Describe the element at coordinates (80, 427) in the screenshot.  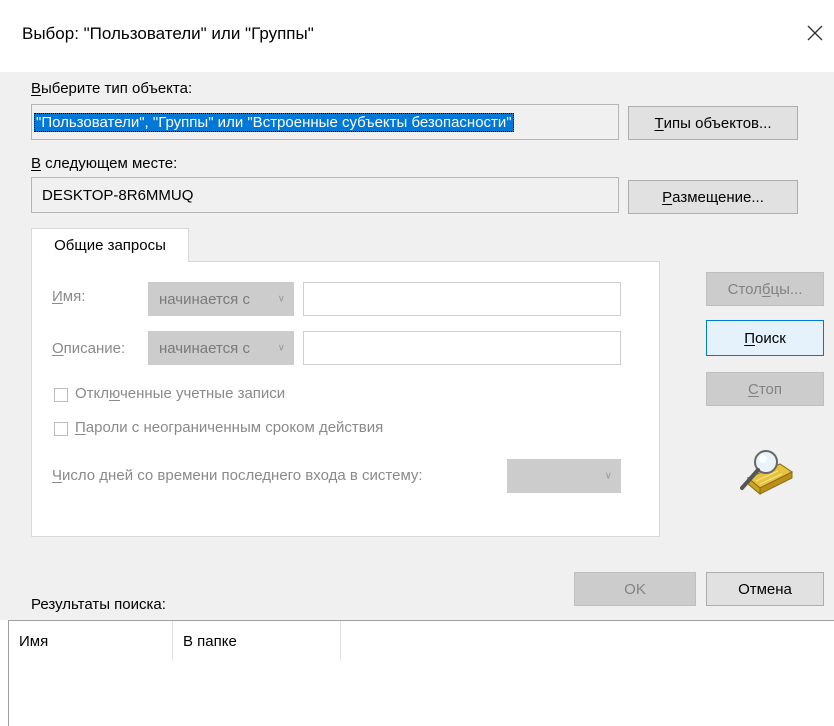
I see `non-expiring-mnemonic: П` at that location.